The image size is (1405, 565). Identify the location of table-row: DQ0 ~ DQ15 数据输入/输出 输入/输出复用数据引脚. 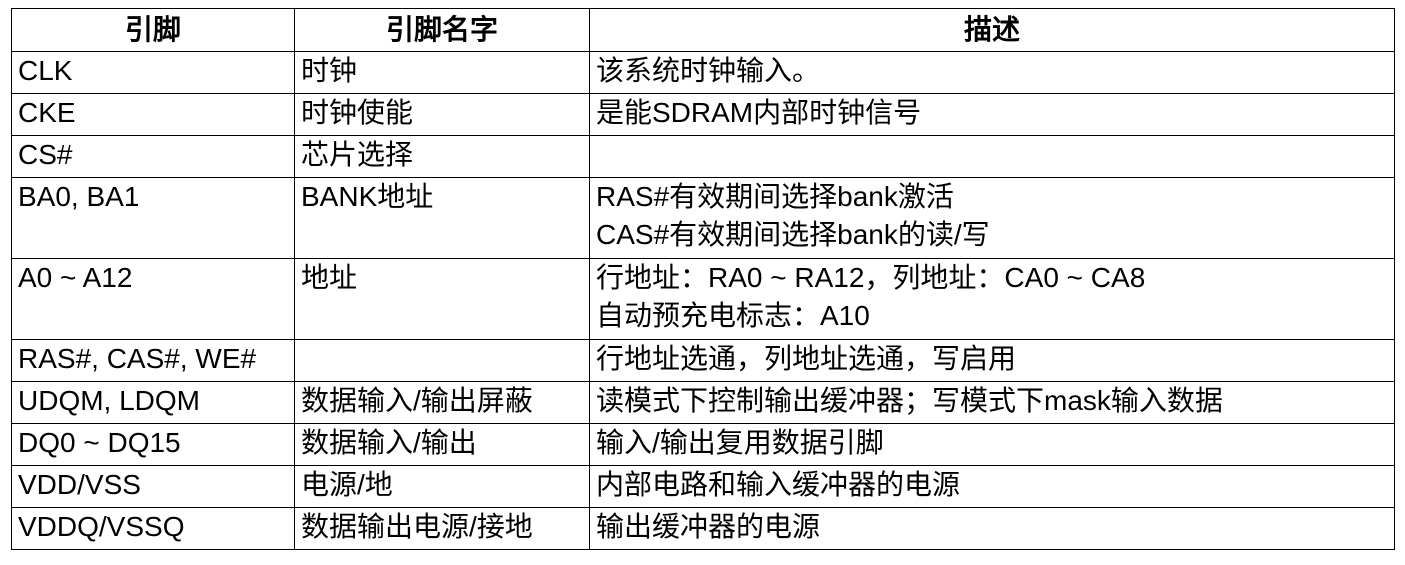
(703, 444).